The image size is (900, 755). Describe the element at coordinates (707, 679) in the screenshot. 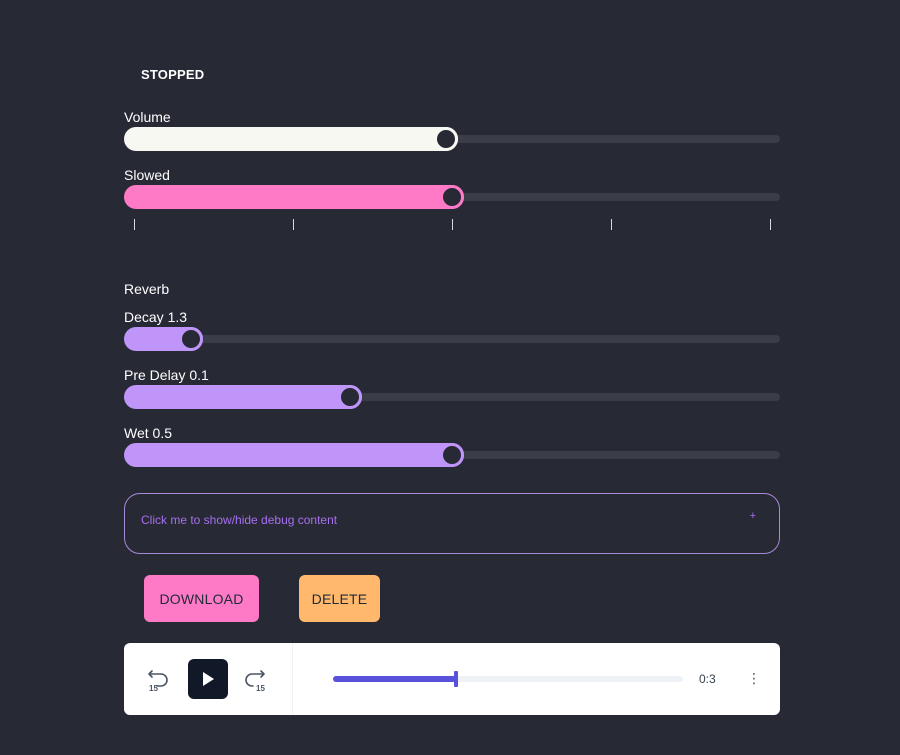

I see `time-display: 0:3` at that location.